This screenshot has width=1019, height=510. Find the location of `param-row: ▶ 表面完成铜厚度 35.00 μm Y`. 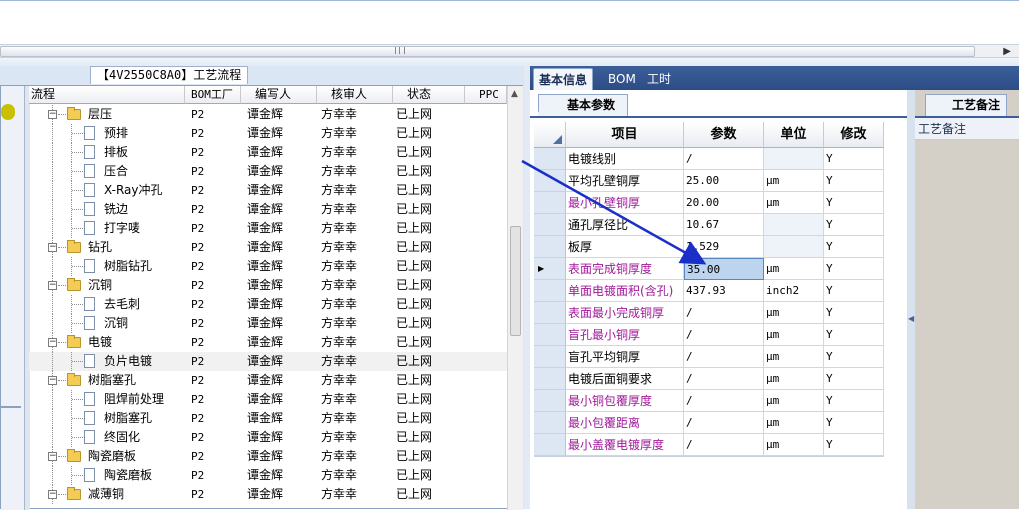

param-row: ▶ 表面完成铜厚度 35.00 μm Y is located at coordinates (720, 269).